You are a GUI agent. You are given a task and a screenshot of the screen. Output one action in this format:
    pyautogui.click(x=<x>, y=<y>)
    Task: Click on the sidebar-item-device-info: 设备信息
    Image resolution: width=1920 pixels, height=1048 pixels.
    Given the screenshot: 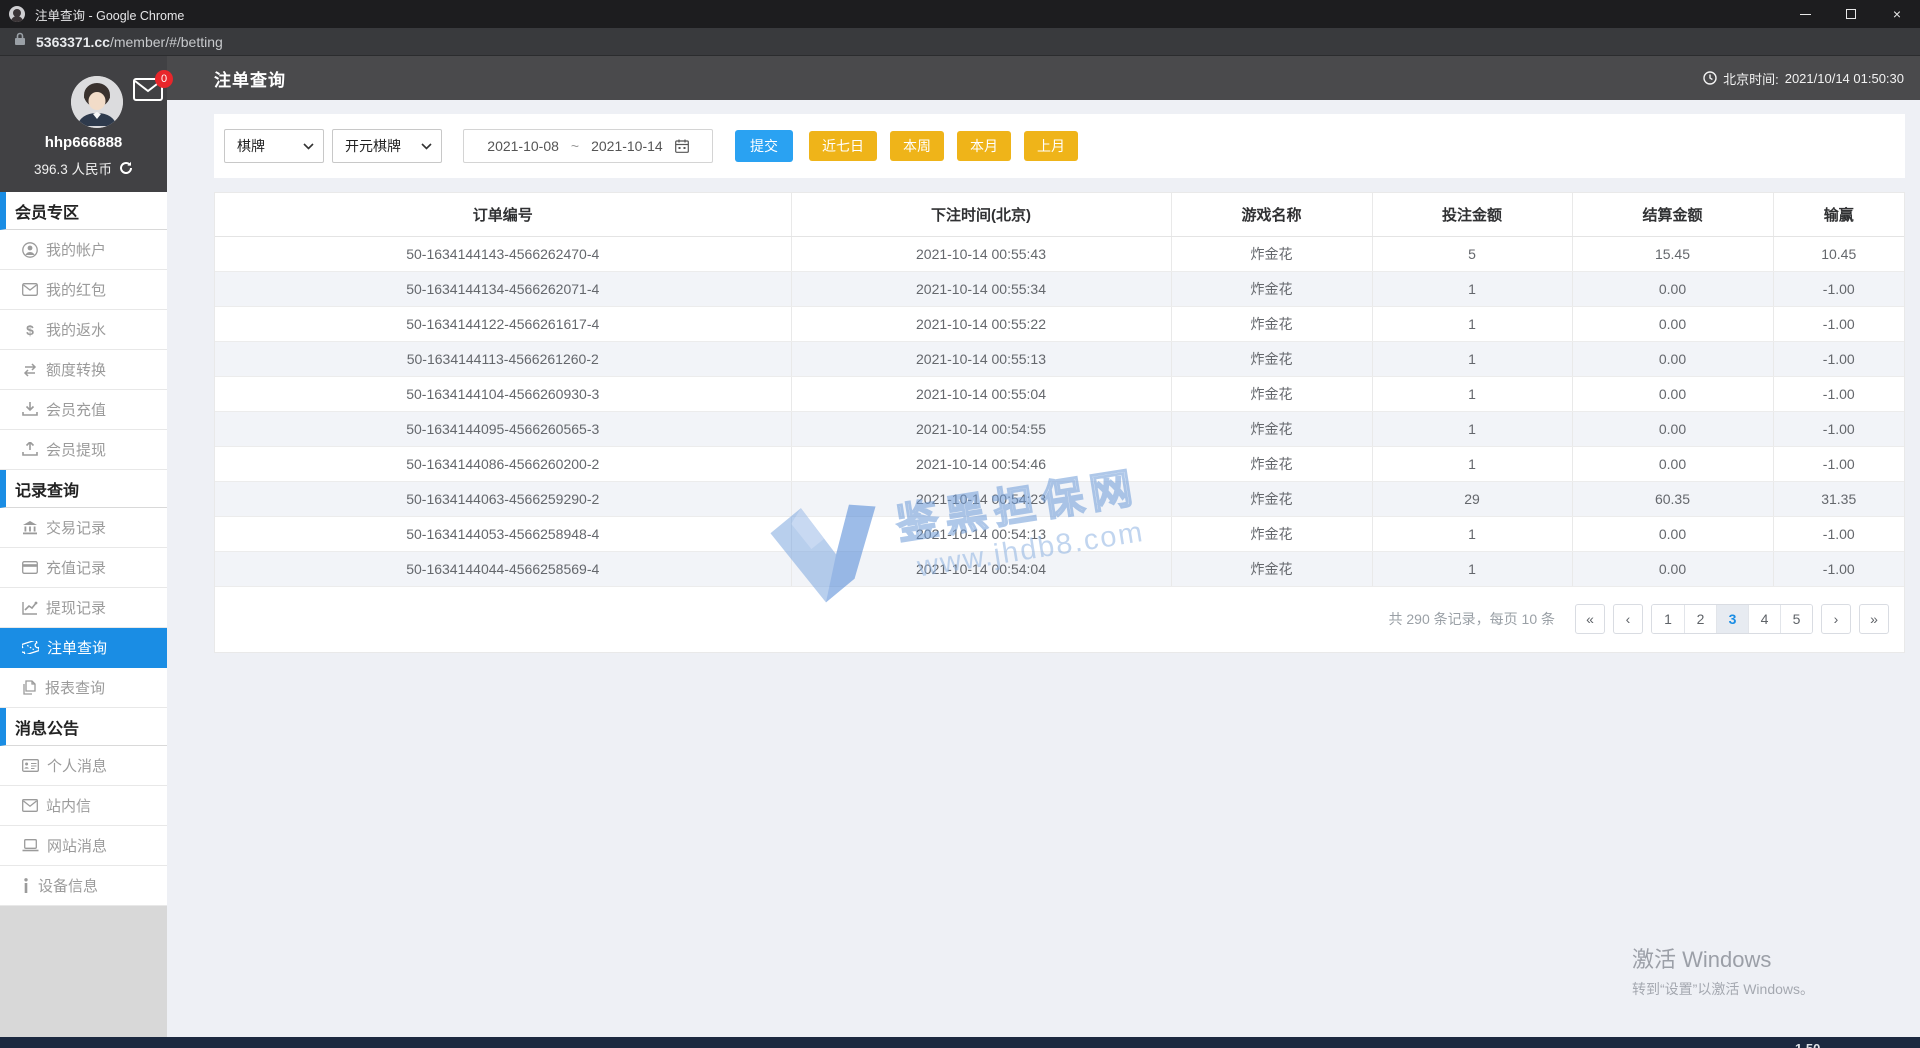 What is the action you would take?
    pyautogui.click(x=83, y=886)
    